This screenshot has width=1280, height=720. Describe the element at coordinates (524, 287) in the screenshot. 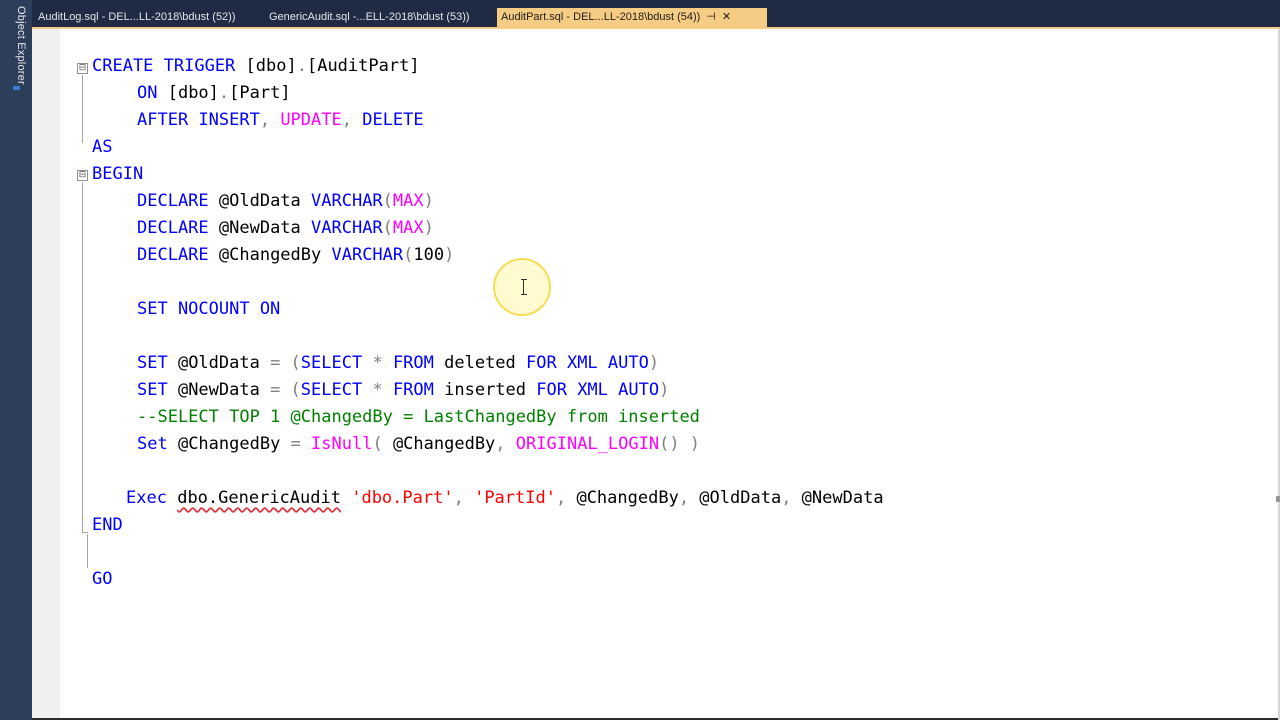

I see `text-cursor-icon` at that location.